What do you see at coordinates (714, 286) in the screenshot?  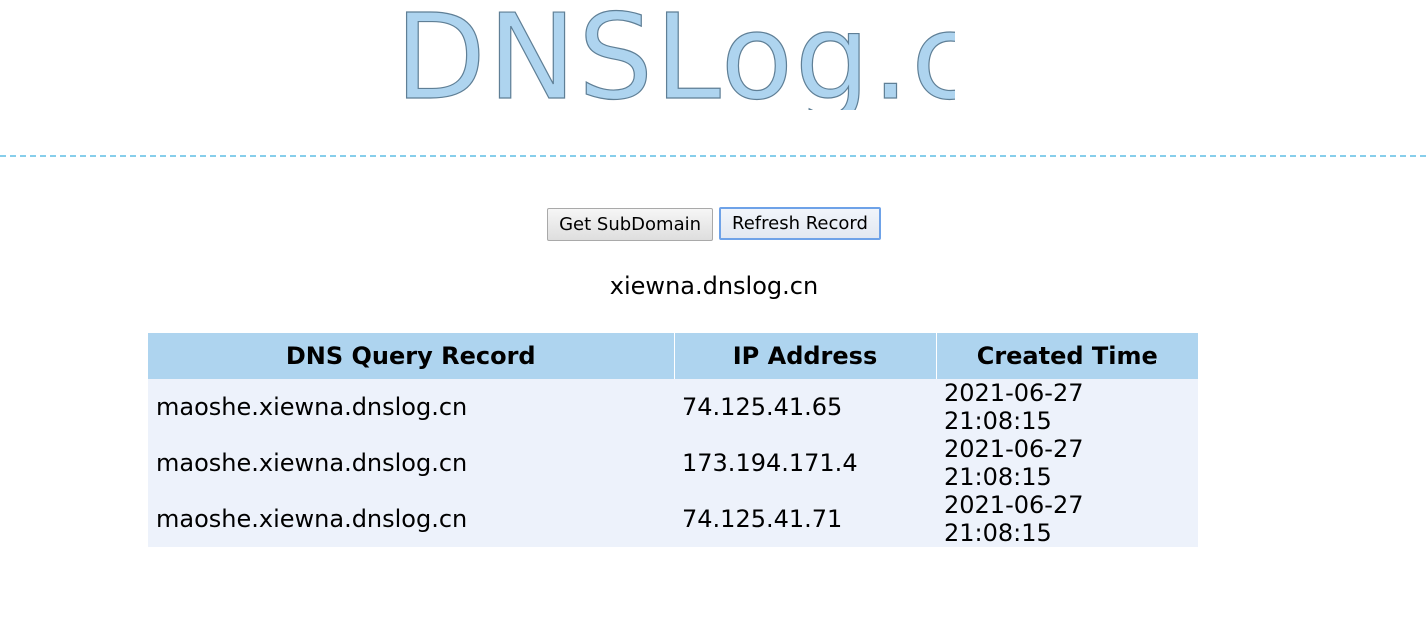 I see `subdomain-text: xiewna.dnslog.cn` at bounding box center [714, 286].